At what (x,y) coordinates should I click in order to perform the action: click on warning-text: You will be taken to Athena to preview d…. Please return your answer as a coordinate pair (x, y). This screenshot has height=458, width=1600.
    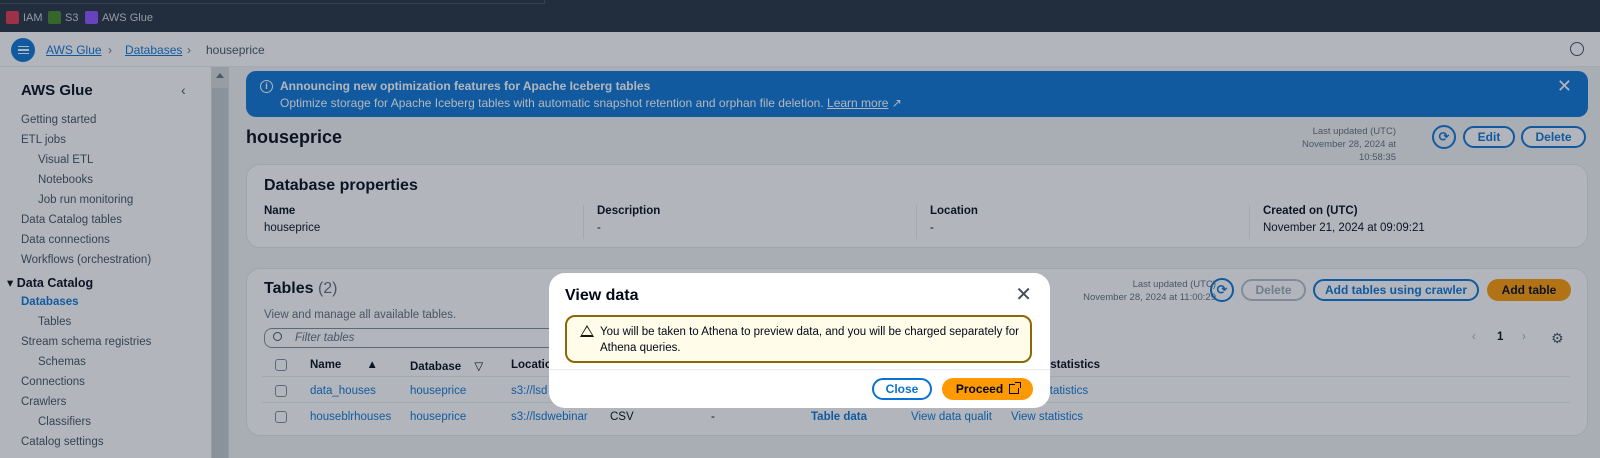
    Looking at the image, I should click on (809, 340).